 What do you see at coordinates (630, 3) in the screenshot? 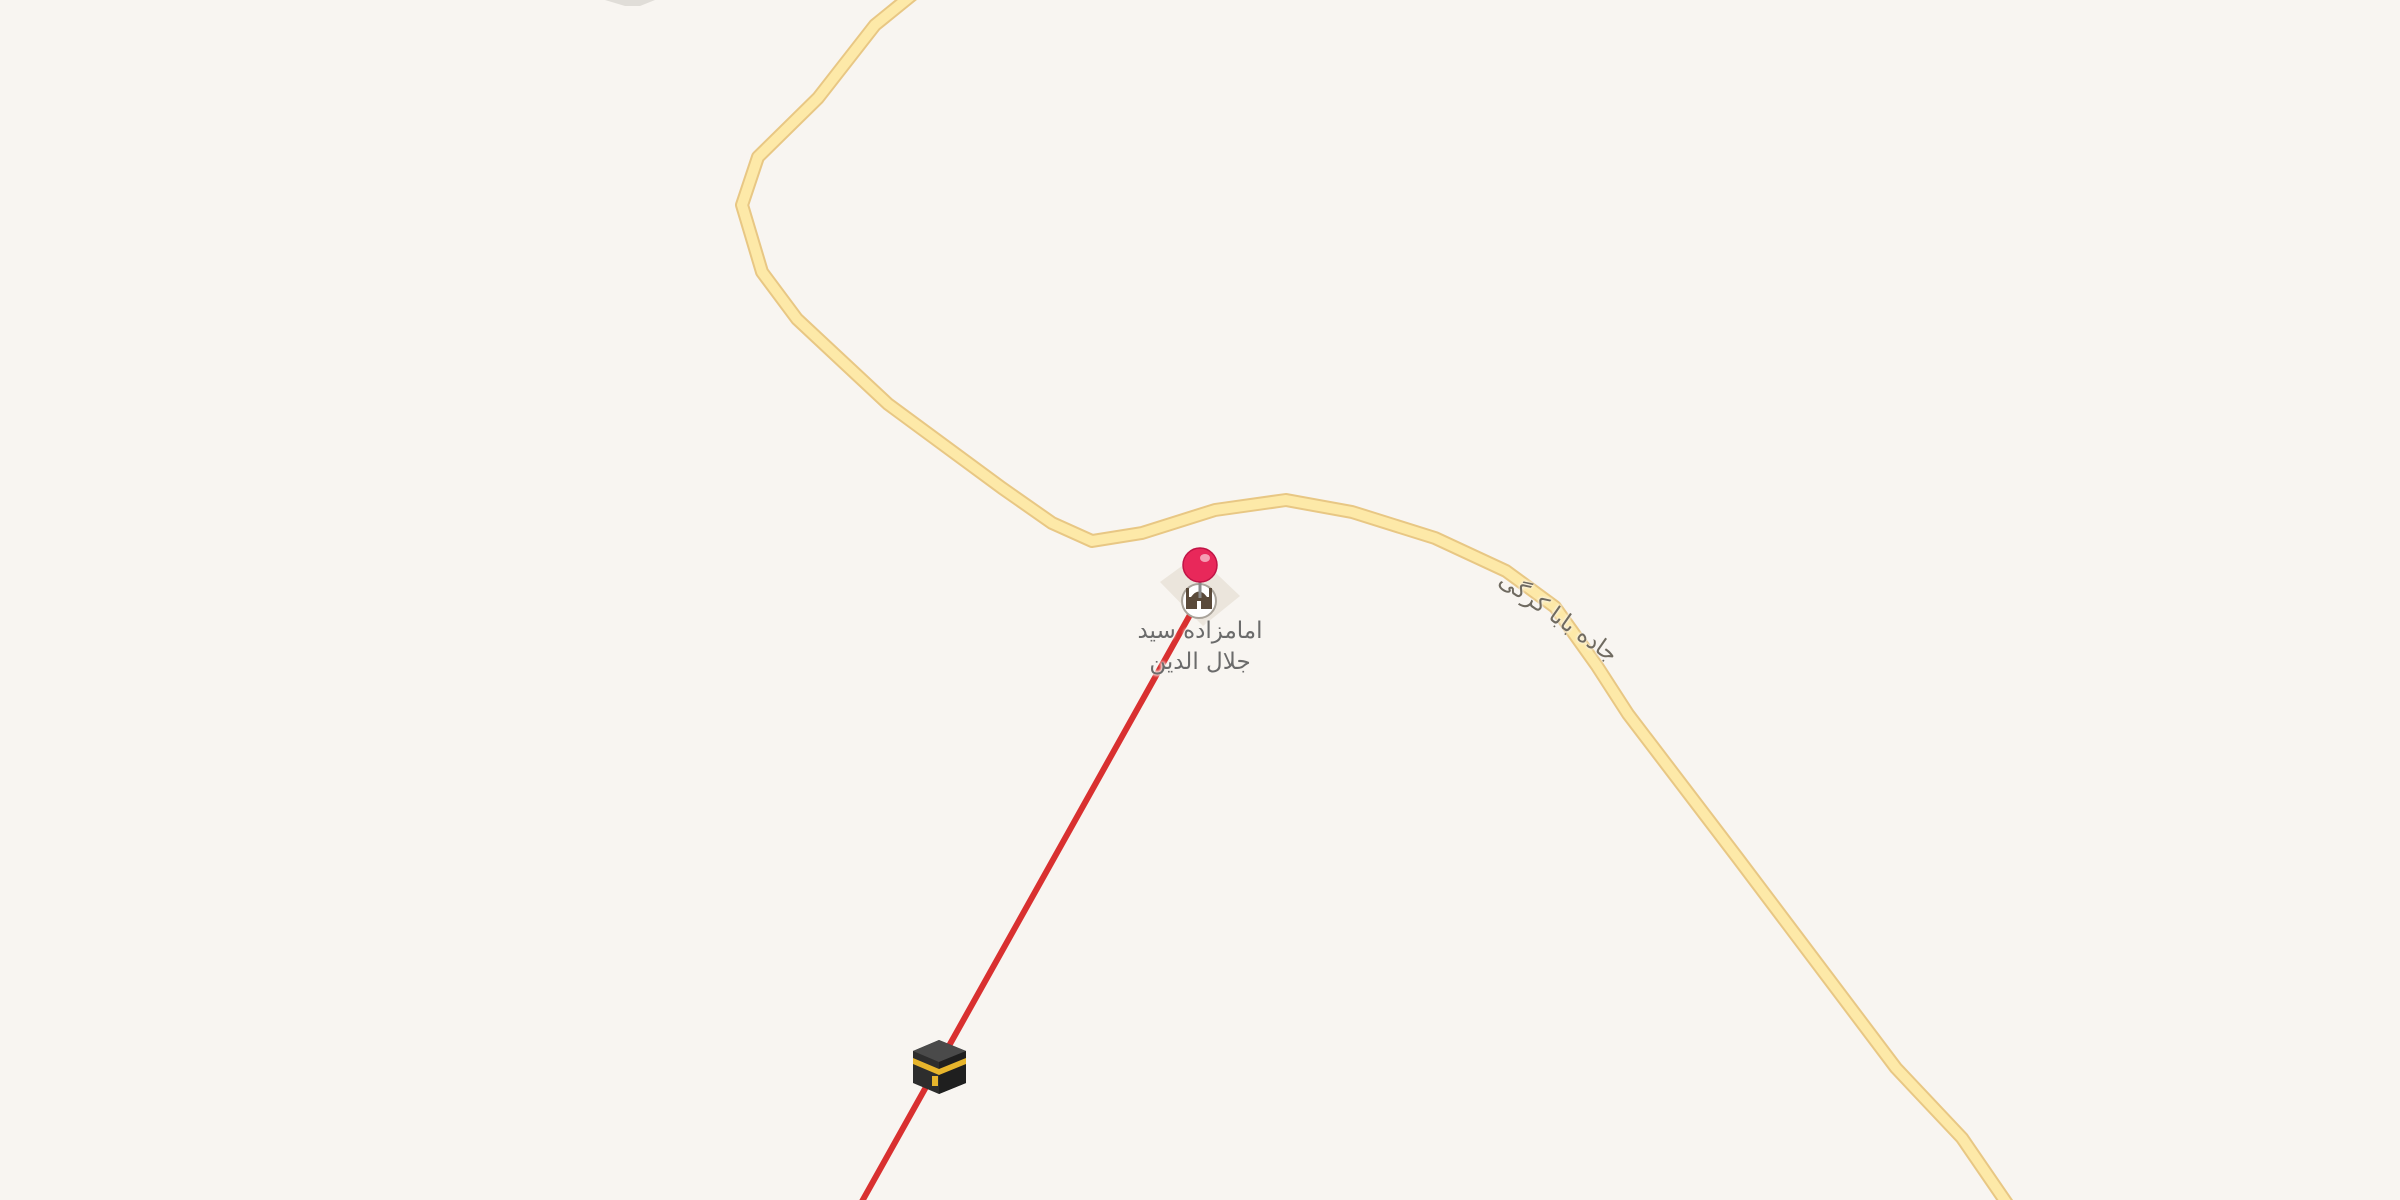
I see `map-area-shape` at bounding box center [630, 3].